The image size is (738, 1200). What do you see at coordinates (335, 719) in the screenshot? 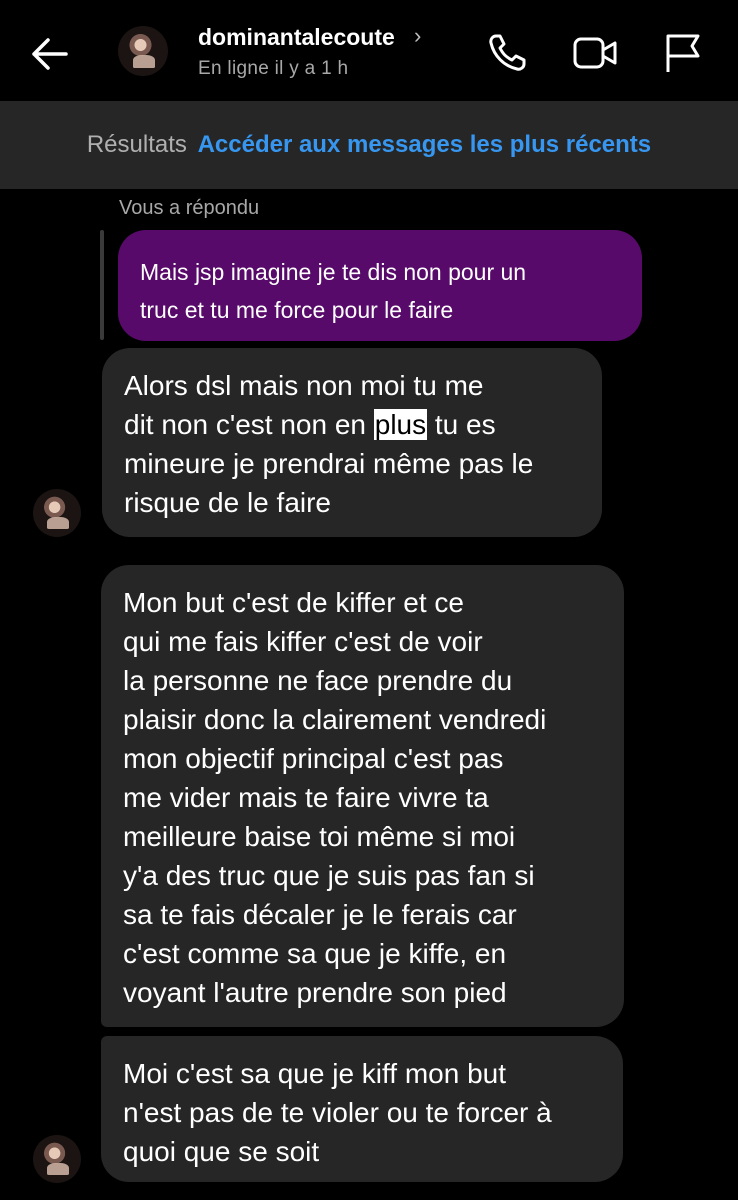
I see `message-line: plaisir donc la clairement vendredi` at bounding box center [335, 719].